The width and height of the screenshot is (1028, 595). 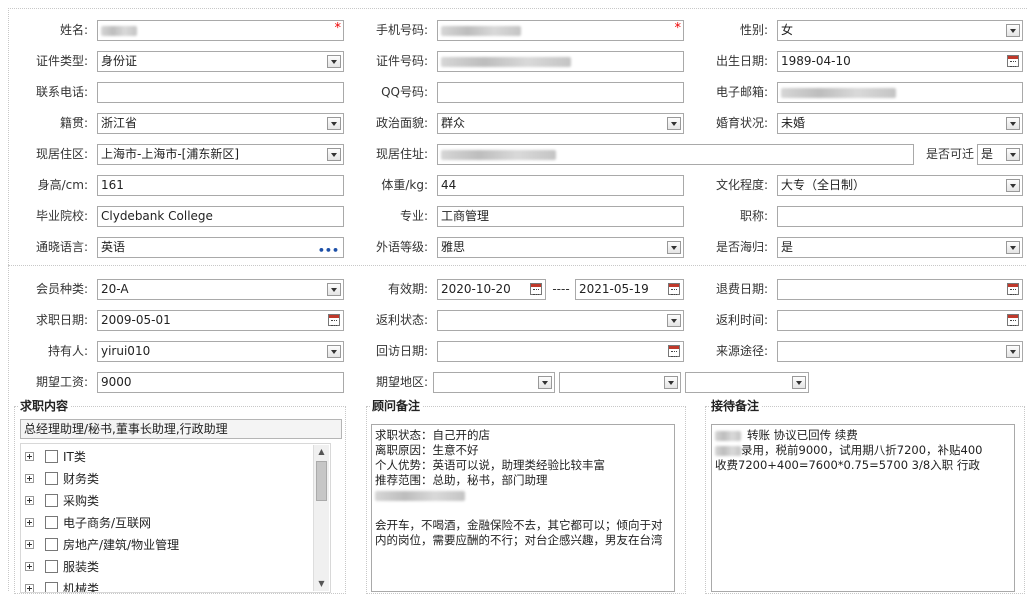 What do you see at coordinates (220, 247) in the screenshot?
I see `language-field: 英语 •••` at bounding box center [220, 247].